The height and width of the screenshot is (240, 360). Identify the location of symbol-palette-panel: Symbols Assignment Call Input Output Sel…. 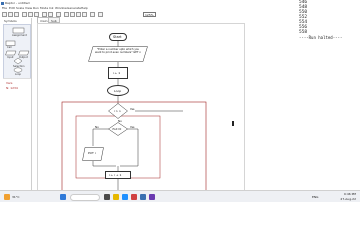
(16, 113).